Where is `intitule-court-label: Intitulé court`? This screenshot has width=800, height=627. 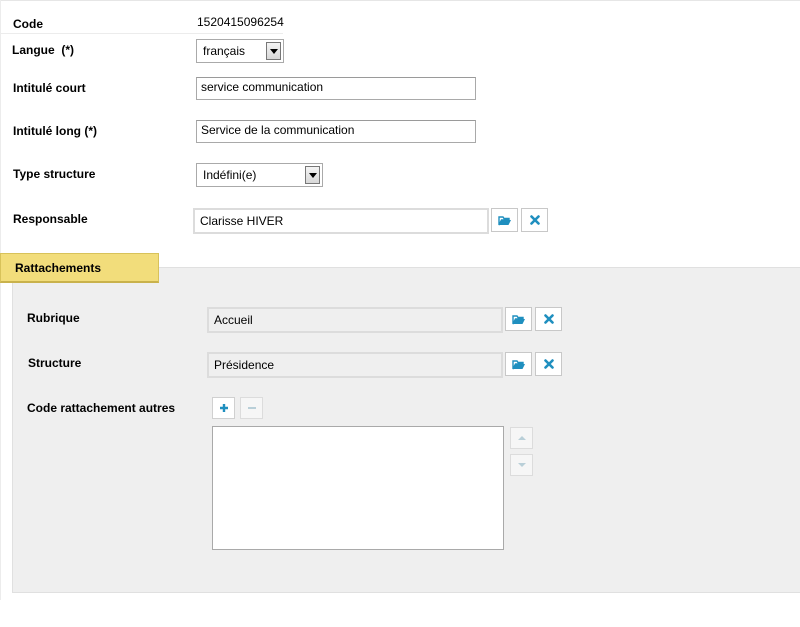
intitule-court-label: Intitulé court is located at coordinates (49, 88).